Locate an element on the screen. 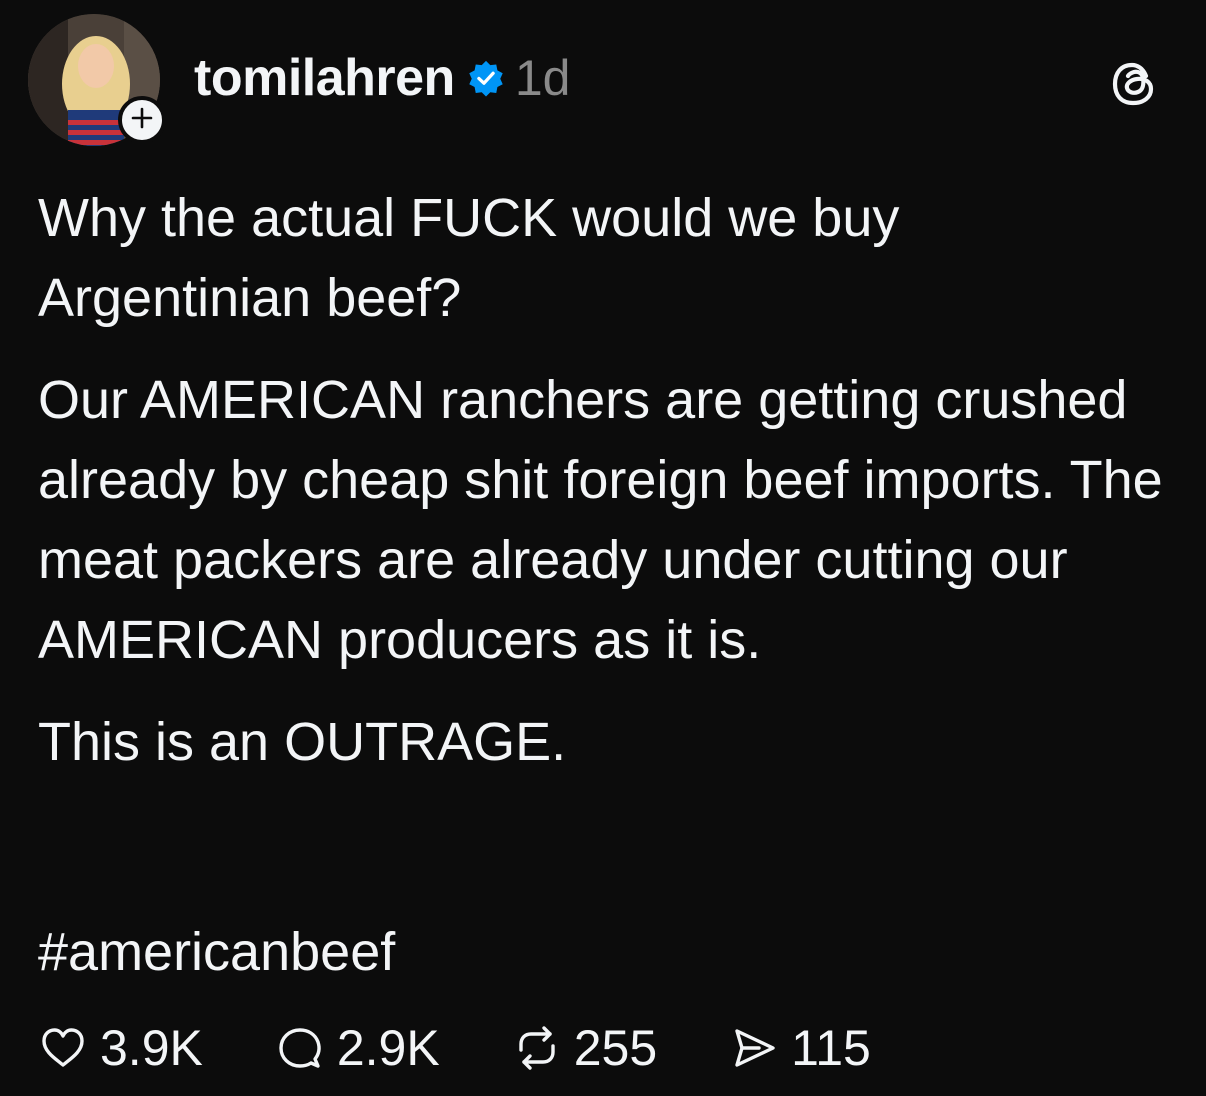  post-time: 1d is located at coordinates (542, 78).